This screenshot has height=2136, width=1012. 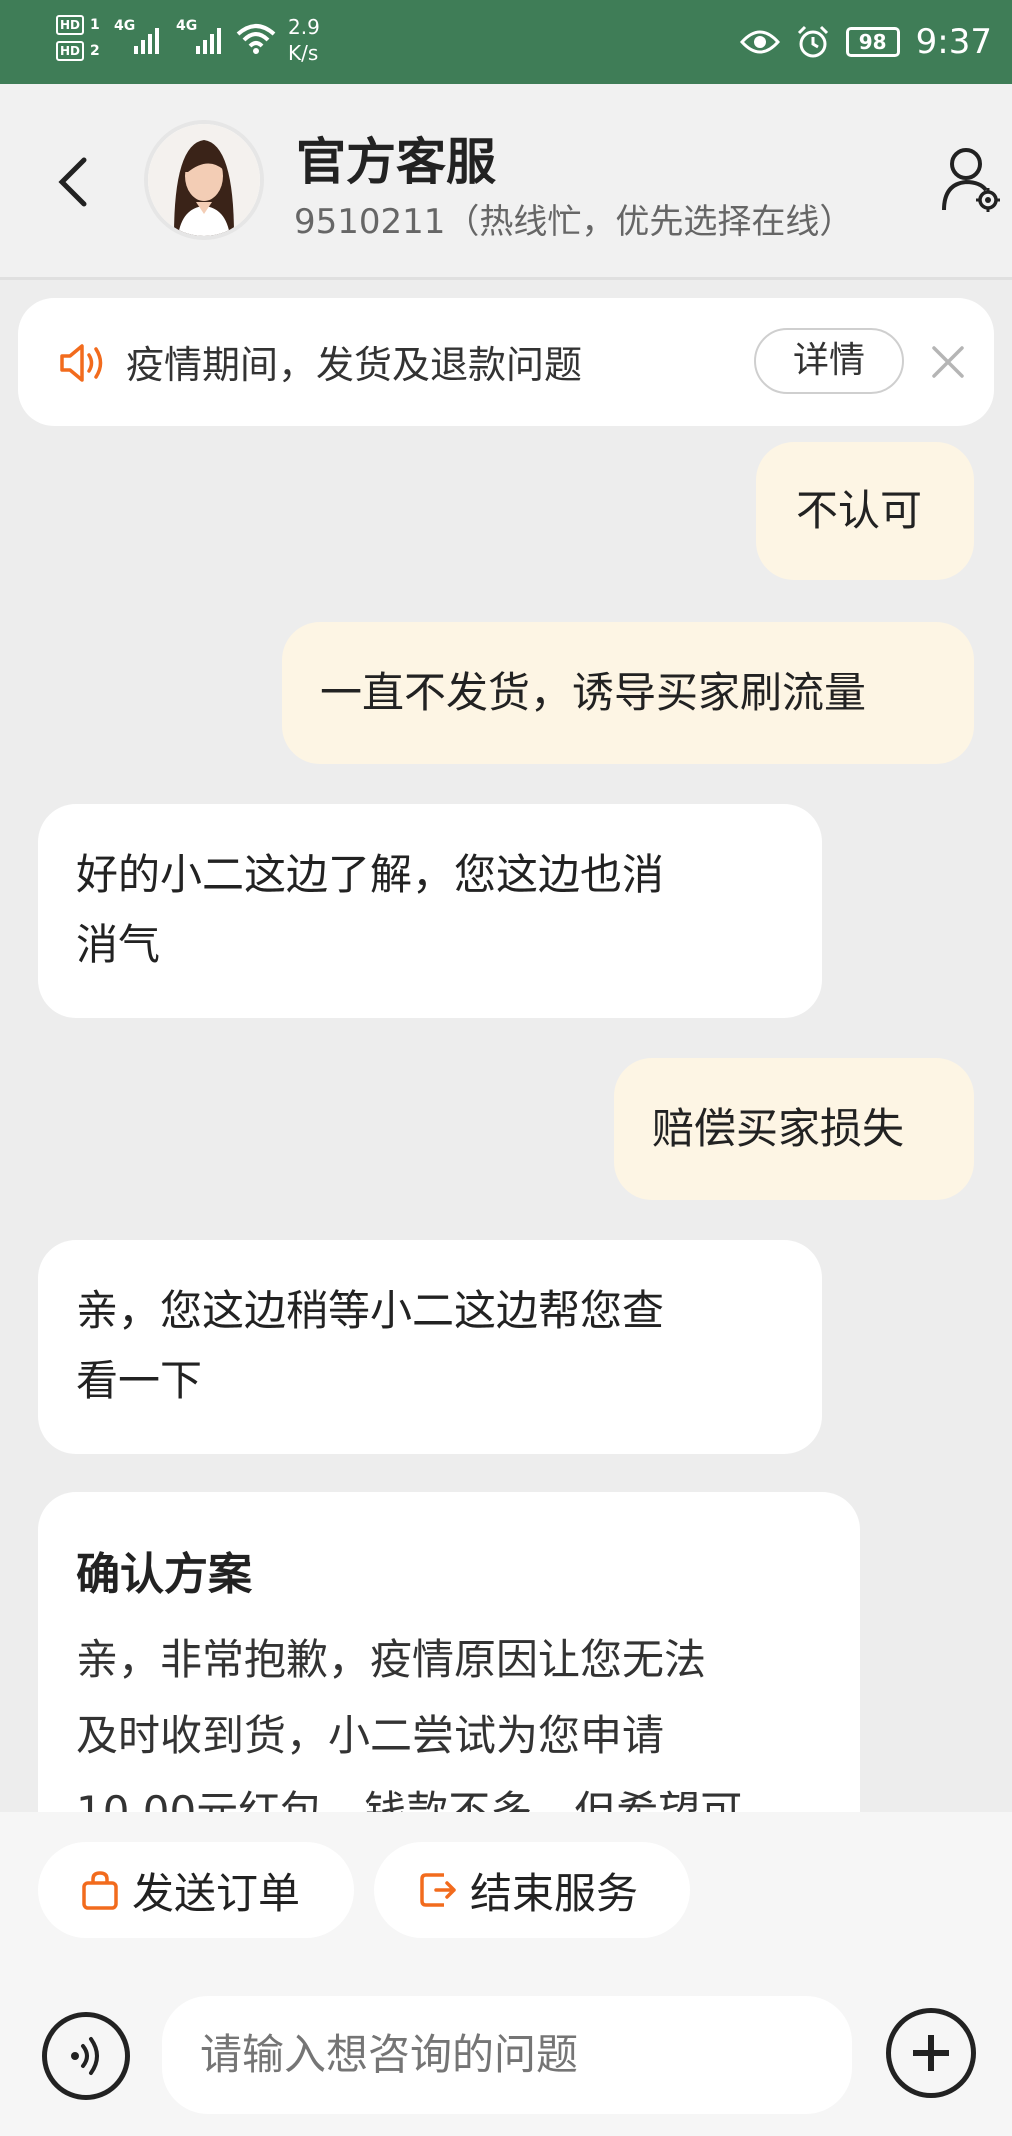 What do you see at coordinates (506, 182) in the screenshot?
I see `chat-header: 官方客服 9510211（热线忙，优先选择在线）` at bounding box center [506, 182].